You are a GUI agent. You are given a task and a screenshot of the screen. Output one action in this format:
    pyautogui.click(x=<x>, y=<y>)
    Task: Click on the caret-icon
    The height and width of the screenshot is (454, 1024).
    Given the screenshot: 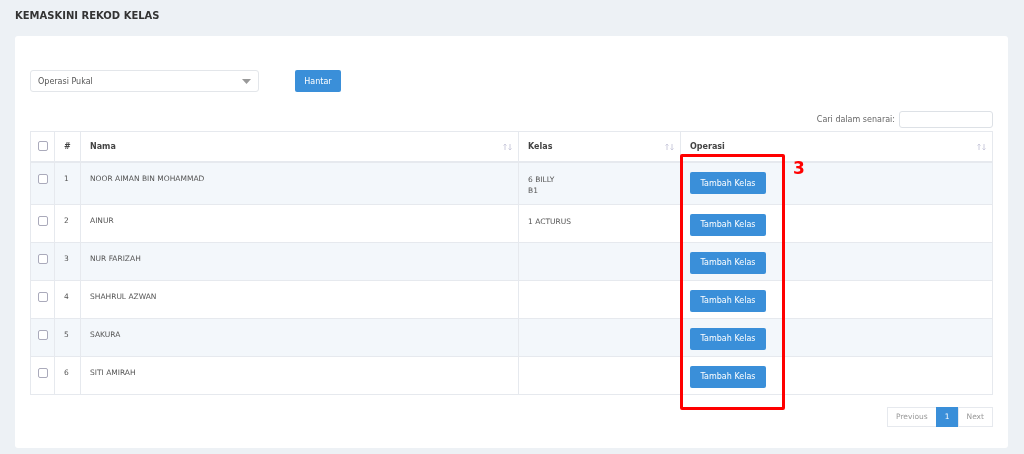 What is the action you would take?
    pyautogui.click(x=246, y=81)
    